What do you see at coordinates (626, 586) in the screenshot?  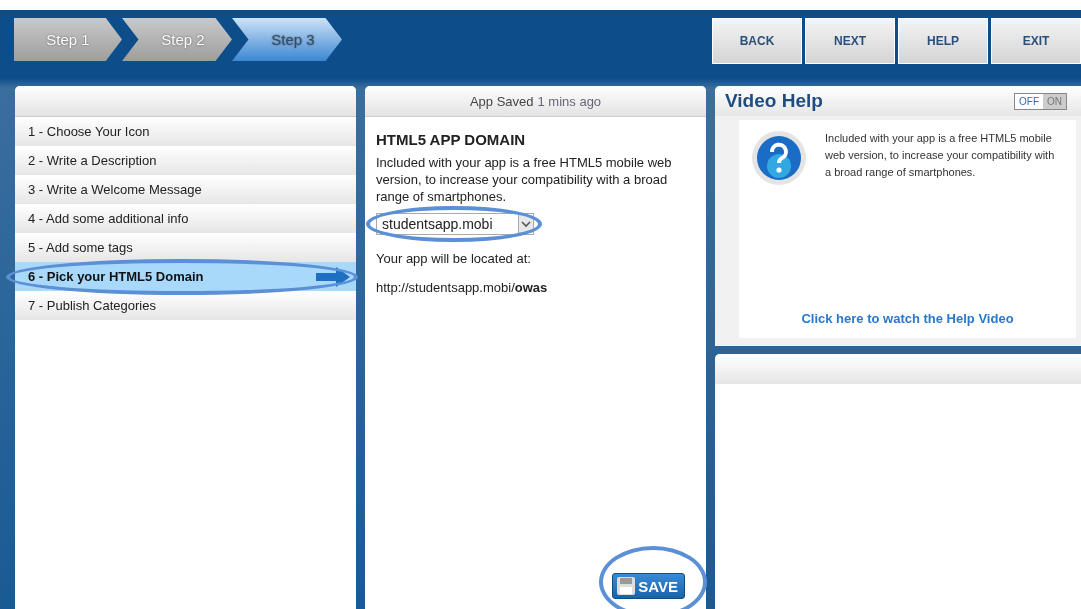 I see `floppy-icon` at bounding box center [626, 586].